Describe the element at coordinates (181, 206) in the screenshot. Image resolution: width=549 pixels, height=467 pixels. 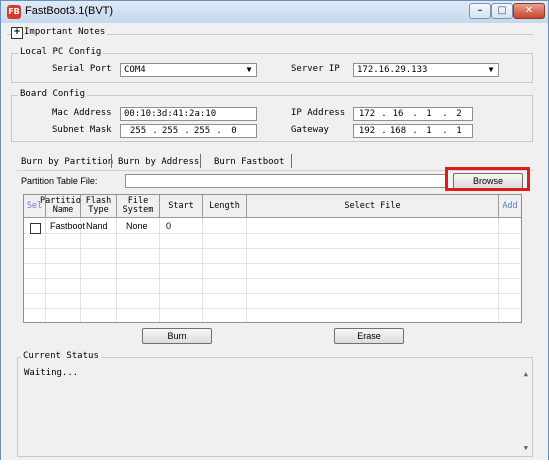
I see `start-header: Start` at that location.